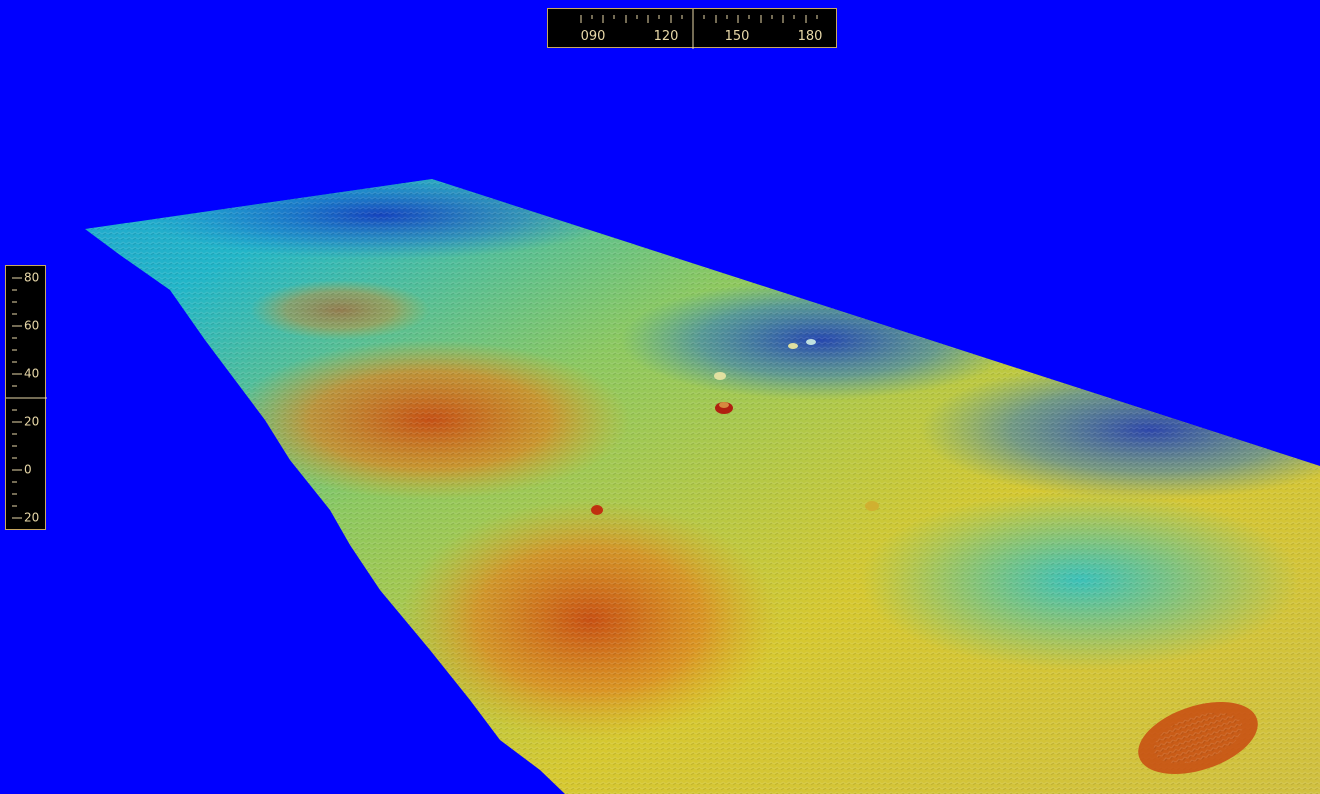 This screenshot has height=794, width=1320. What do you see at coordinates (32, 373) in the screenshot?
I see `depth-tick-label: 40` at bounding box center [32, 373].